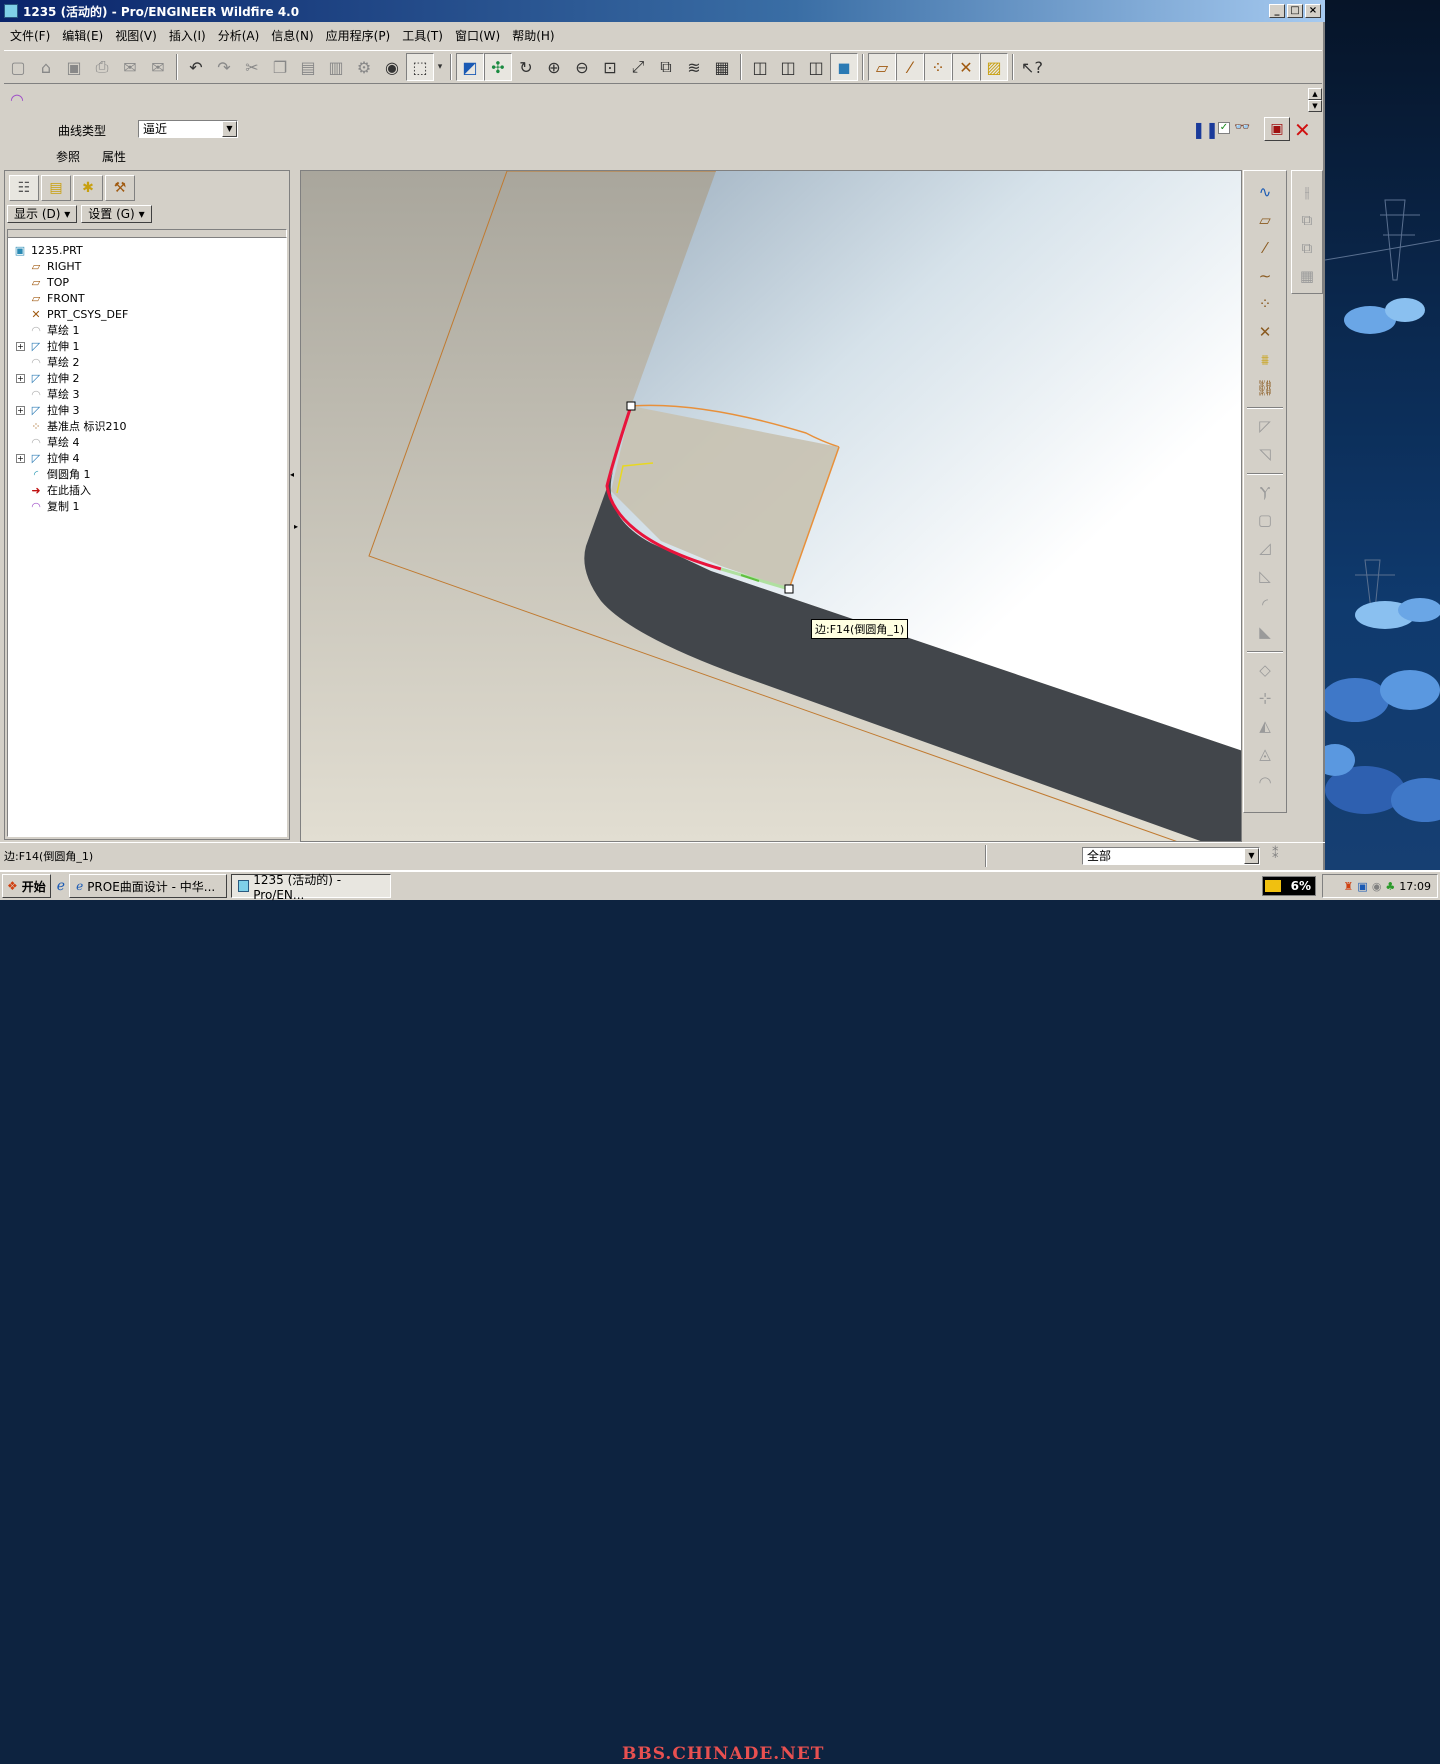 Image resolution: width=1440 pixels, height=1764 pixels. Describe the element at coordinates (1171, 856) in the screenshot. I see `selection-filter-select: 全部 ▼` at that location.